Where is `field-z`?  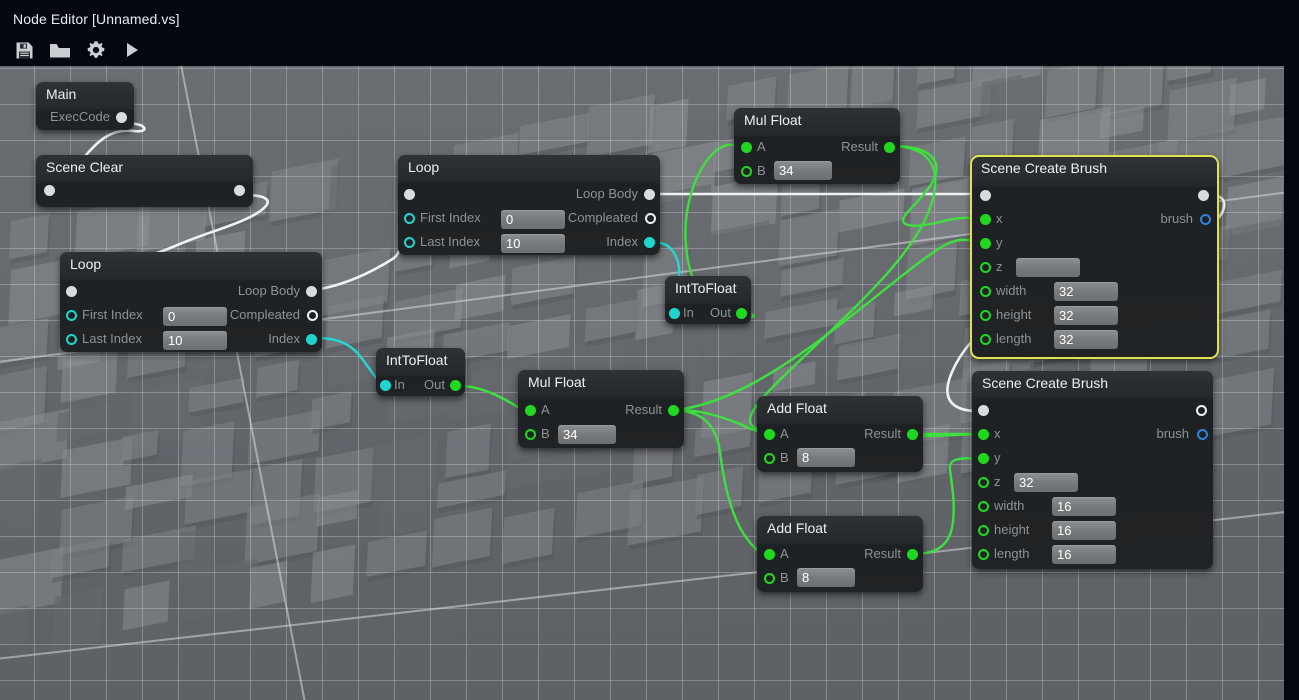 field-z is located at coordinates (1048, 267).